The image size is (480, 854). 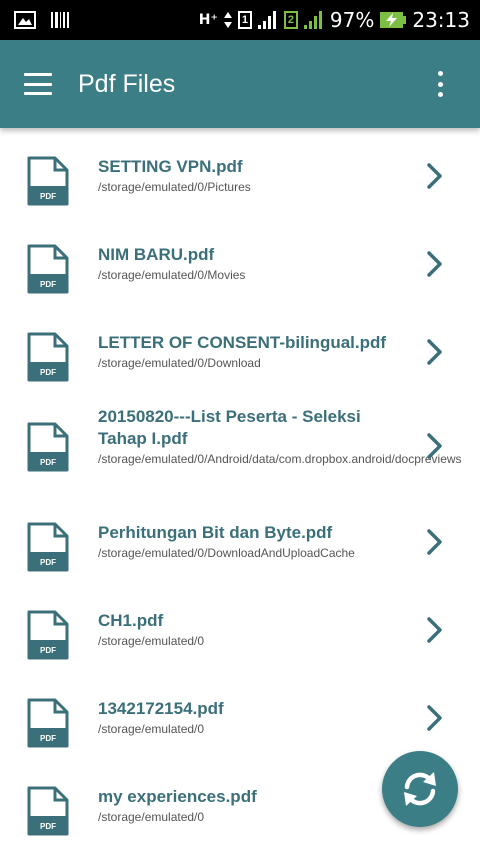 I want to click on file-name: my experiences.pdf, so click(x=177, y=796).